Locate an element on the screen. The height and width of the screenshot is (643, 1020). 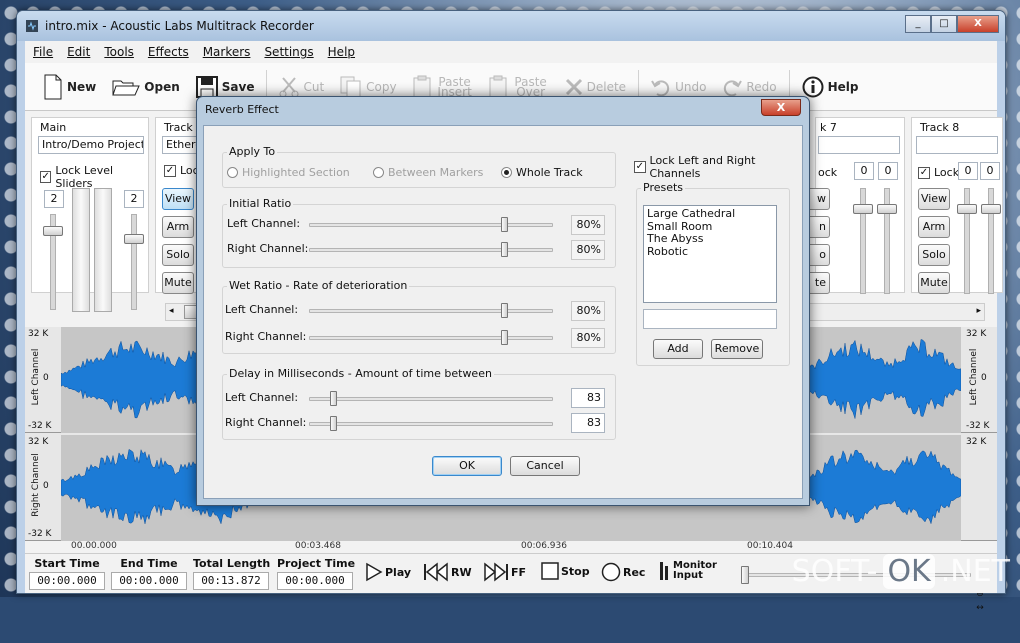
wet-ratio-left-slider is located at coordinates (505, 310).